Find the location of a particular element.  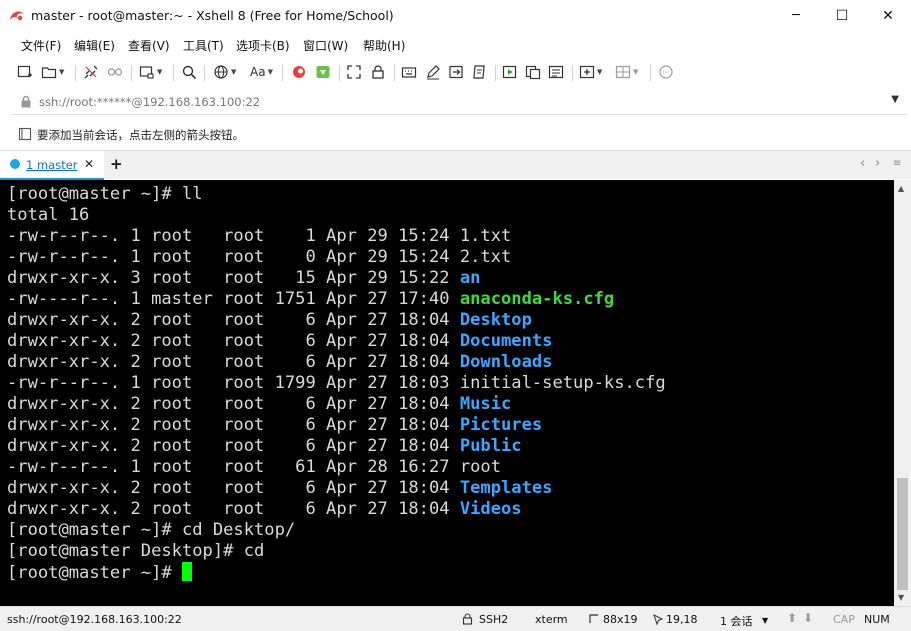

bookmark-icon is located at coordinates (25, 134).